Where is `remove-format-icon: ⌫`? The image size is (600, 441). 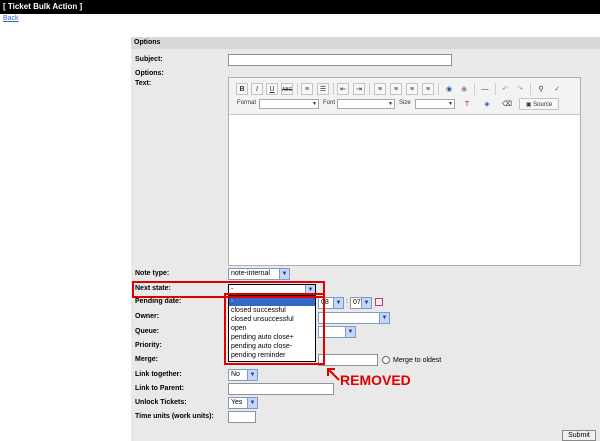
remove-format-icon: ⌫ is located at coordinates (507, 104).